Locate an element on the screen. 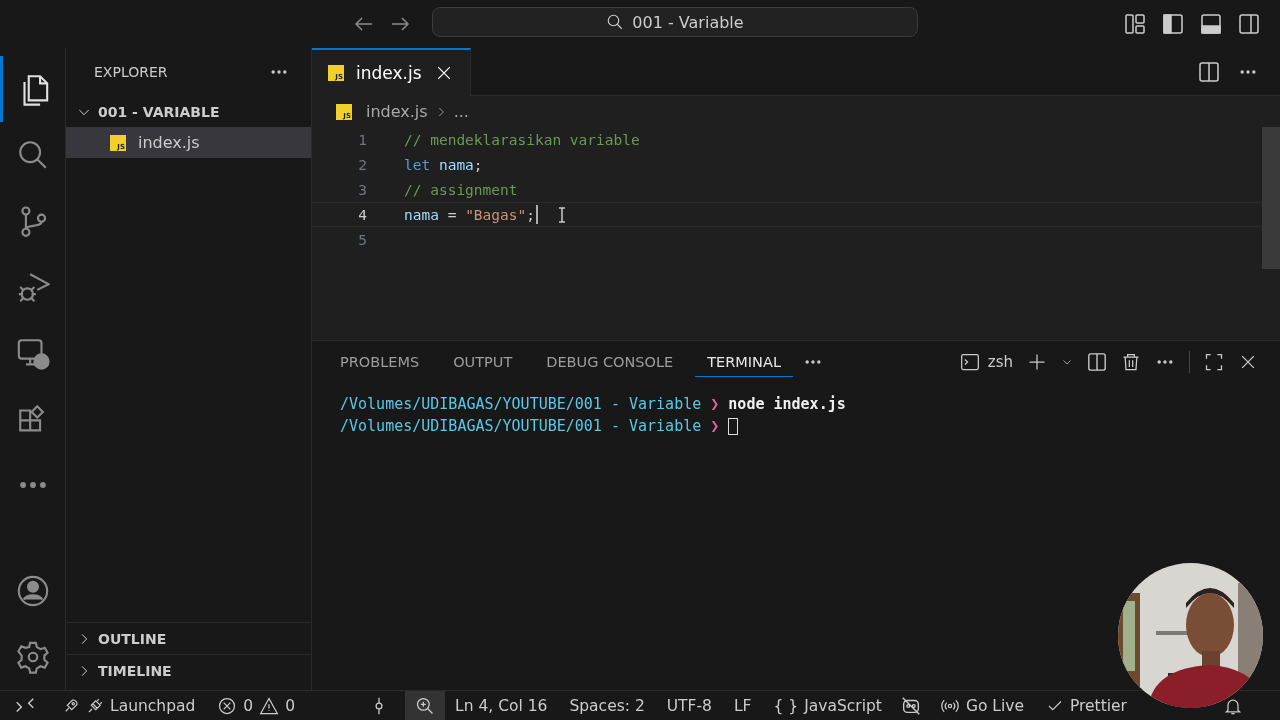 This screenshot has width=1280, height=720. folder-item: 001 - VARIABLE is located at coordinates (188, 111).